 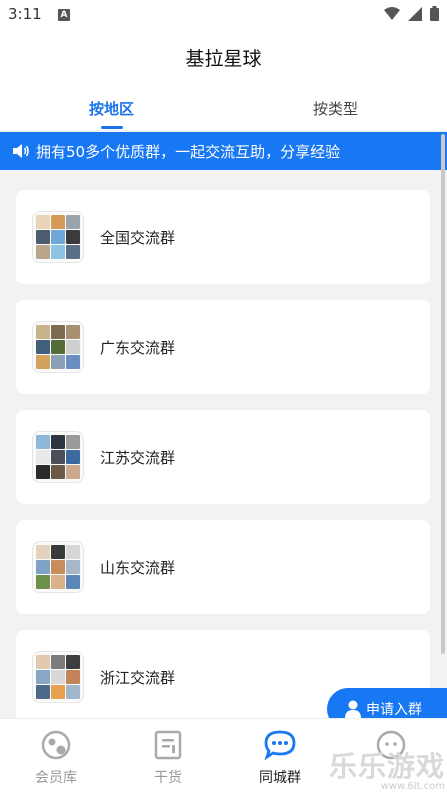 What do you see at coordinates (415, 13) in the screenshot?
I see `signal-icon` at bounding box center [415, 13].